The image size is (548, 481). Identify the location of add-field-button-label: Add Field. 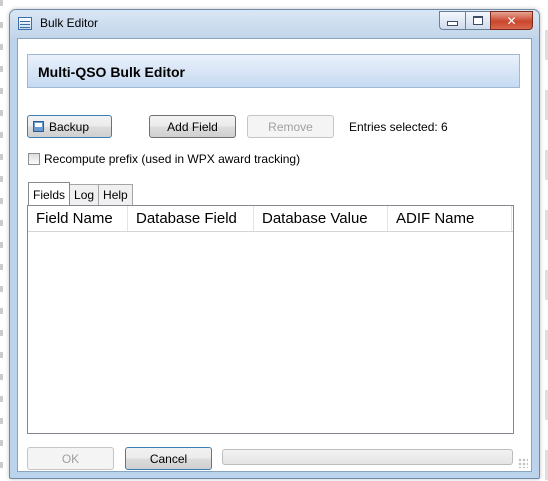
(192, 126).